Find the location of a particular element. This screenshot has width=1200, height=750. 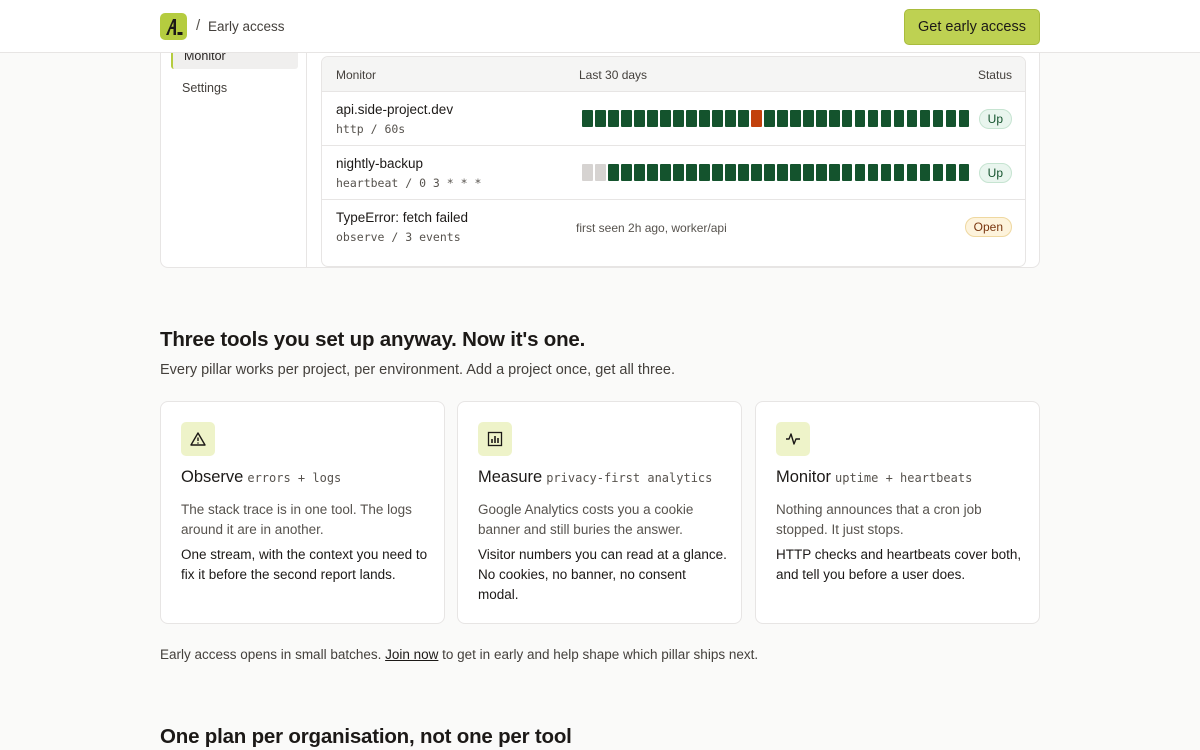

sidebar-item-settings: Settings is located at coordinates (234, 88).